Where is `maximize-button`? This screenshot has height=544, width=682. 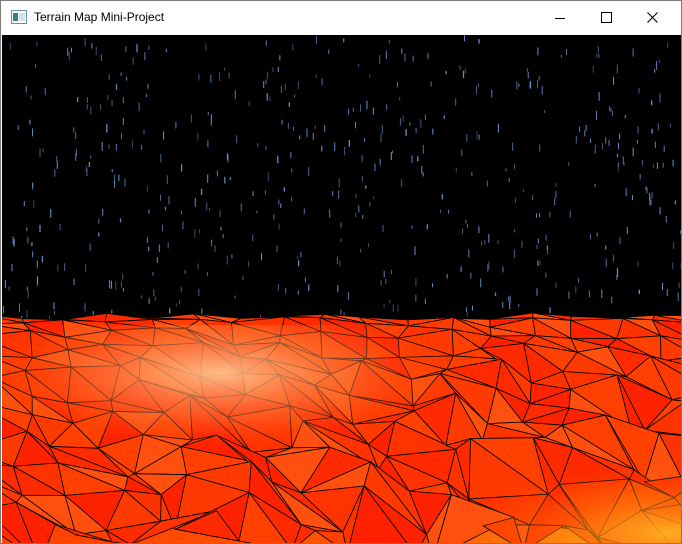
maximize-button is located at coordinates (606, 17).